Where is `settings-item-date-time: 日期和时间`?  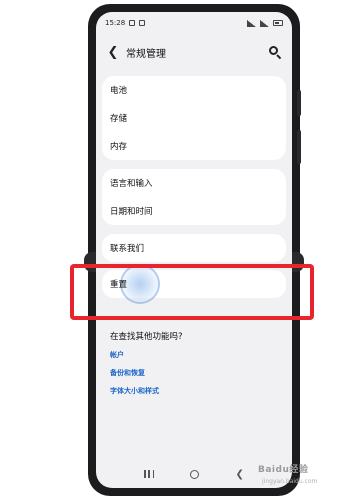
settings-item-date-time: 日期和时间 is located at coordinates (194, 211).